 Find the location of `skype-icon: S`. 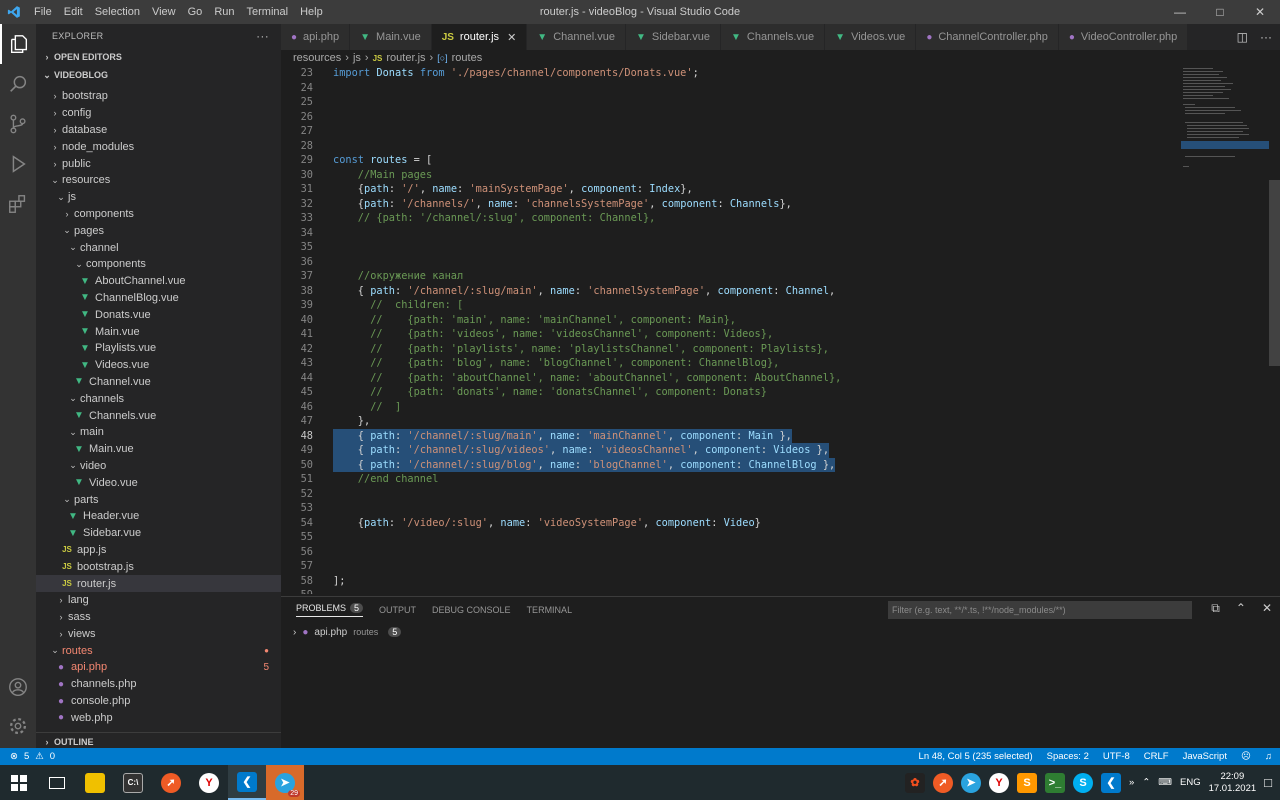

skype-icon: S is located at coordinates (1083, 782).